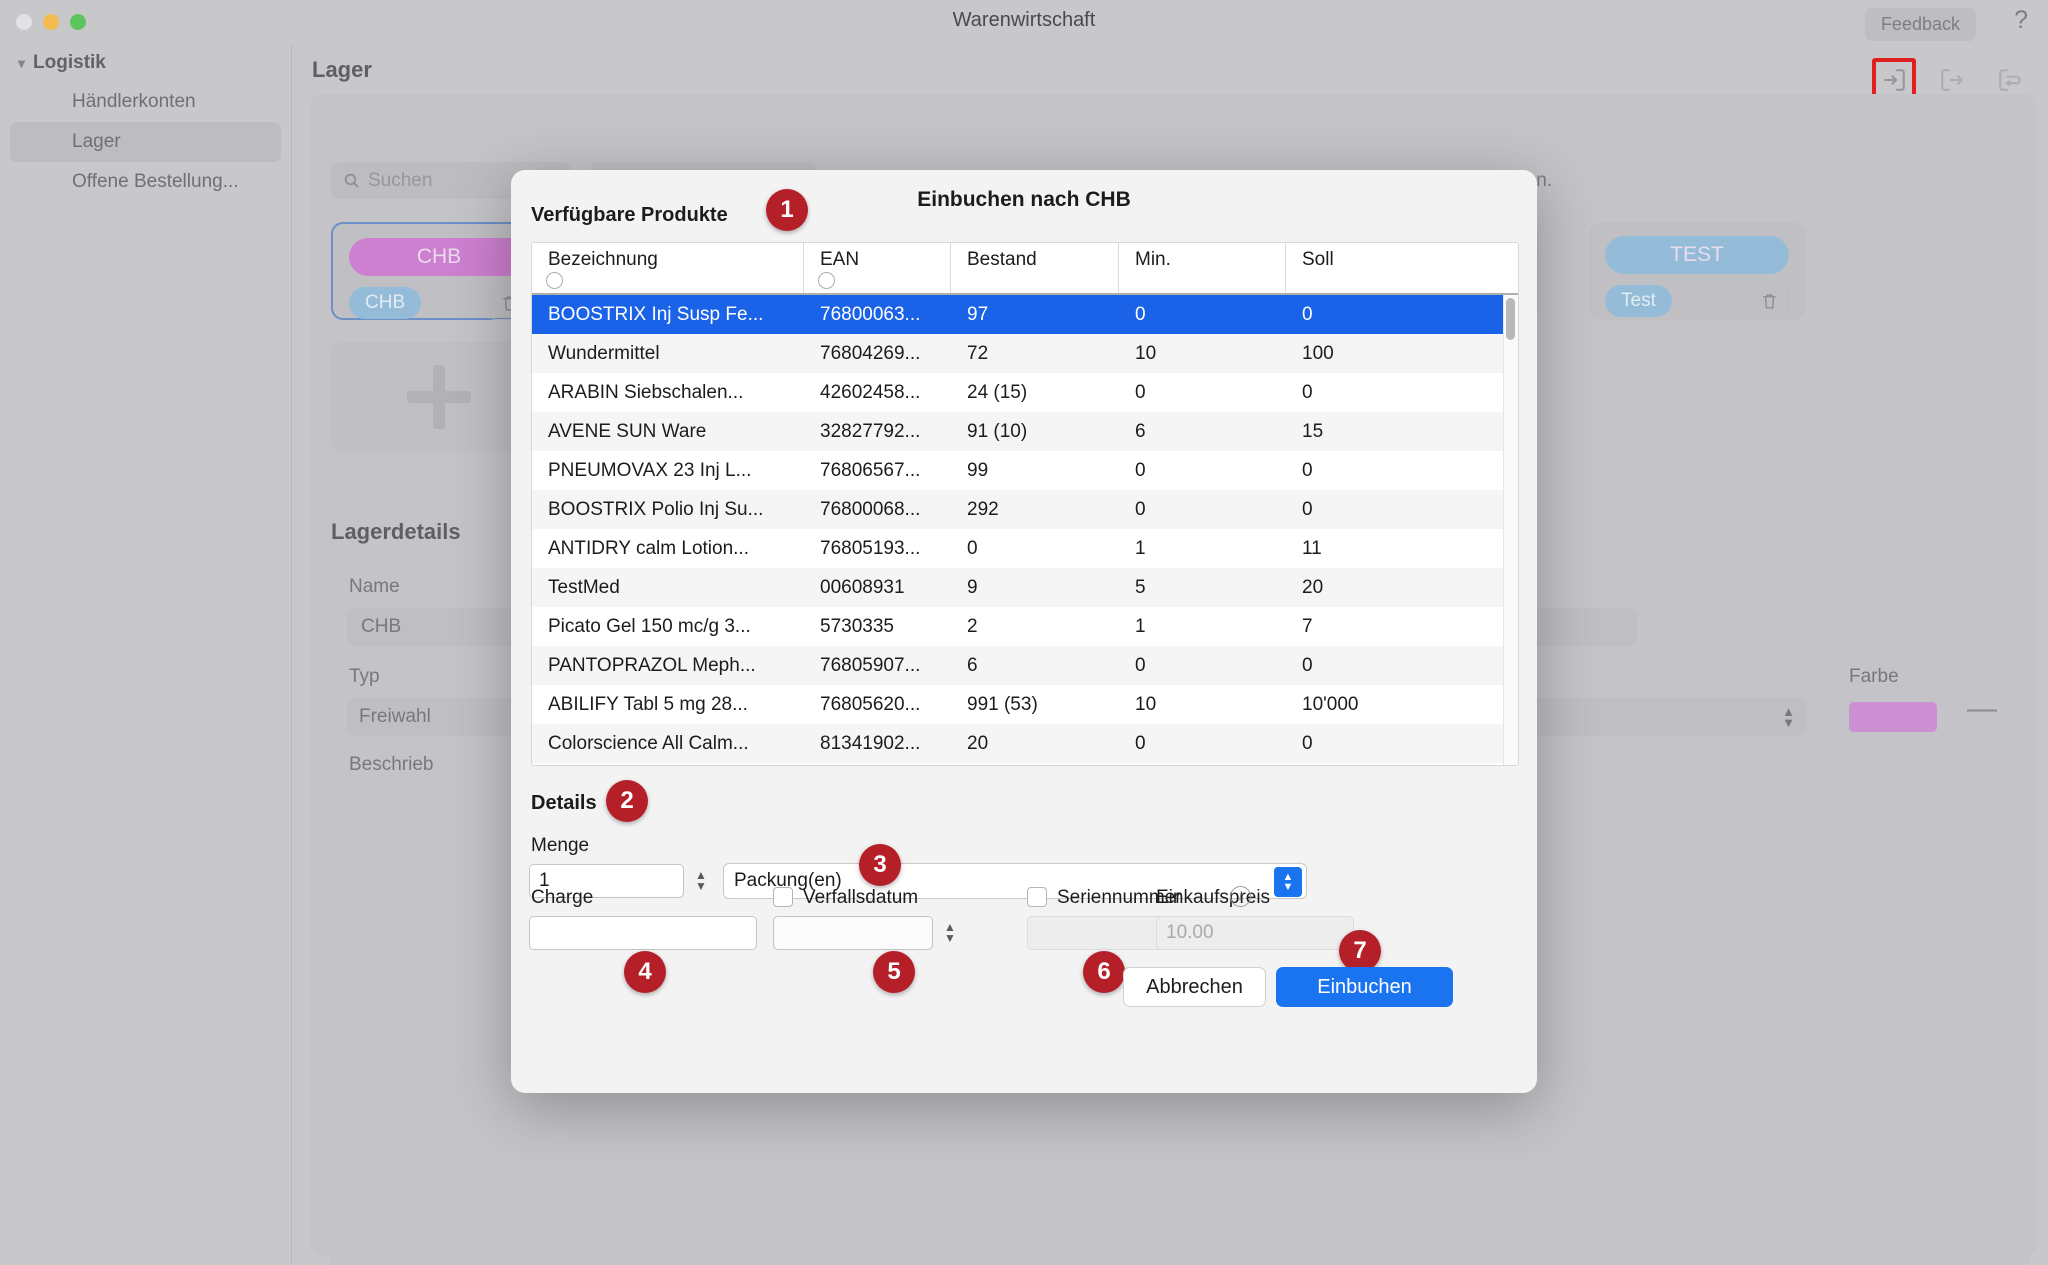 The height and width of the screenshot is (1265, 2048). Describe the element at coordinates (1202, 268) in the screenshot. I see `column-header-min: Min.` at that location.